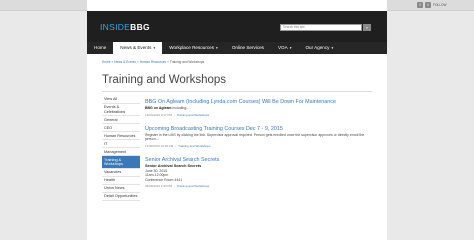 The height and width of the screenshot is (240, 474). I want to click on article-date: 06/29/2015 1:53 PM, so click(159, 186).